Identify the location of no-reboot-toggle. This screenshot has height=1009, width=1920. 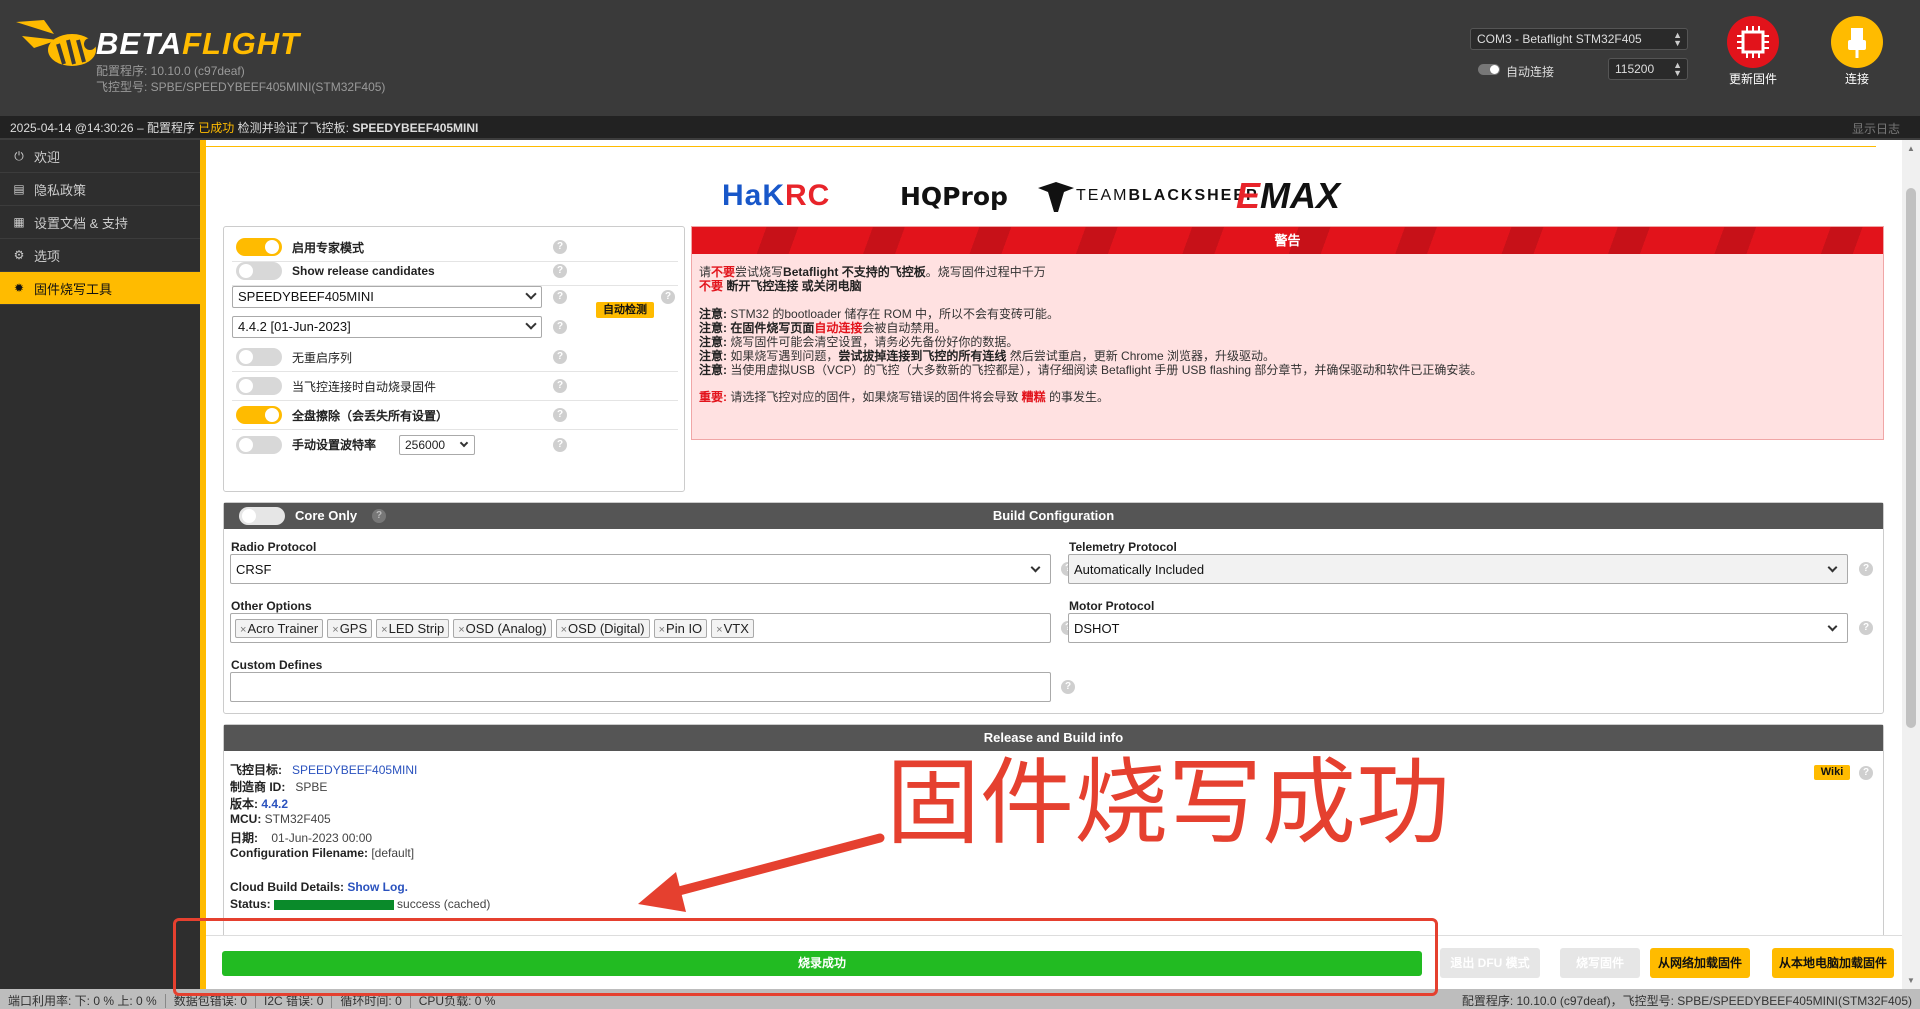
(259, 357).